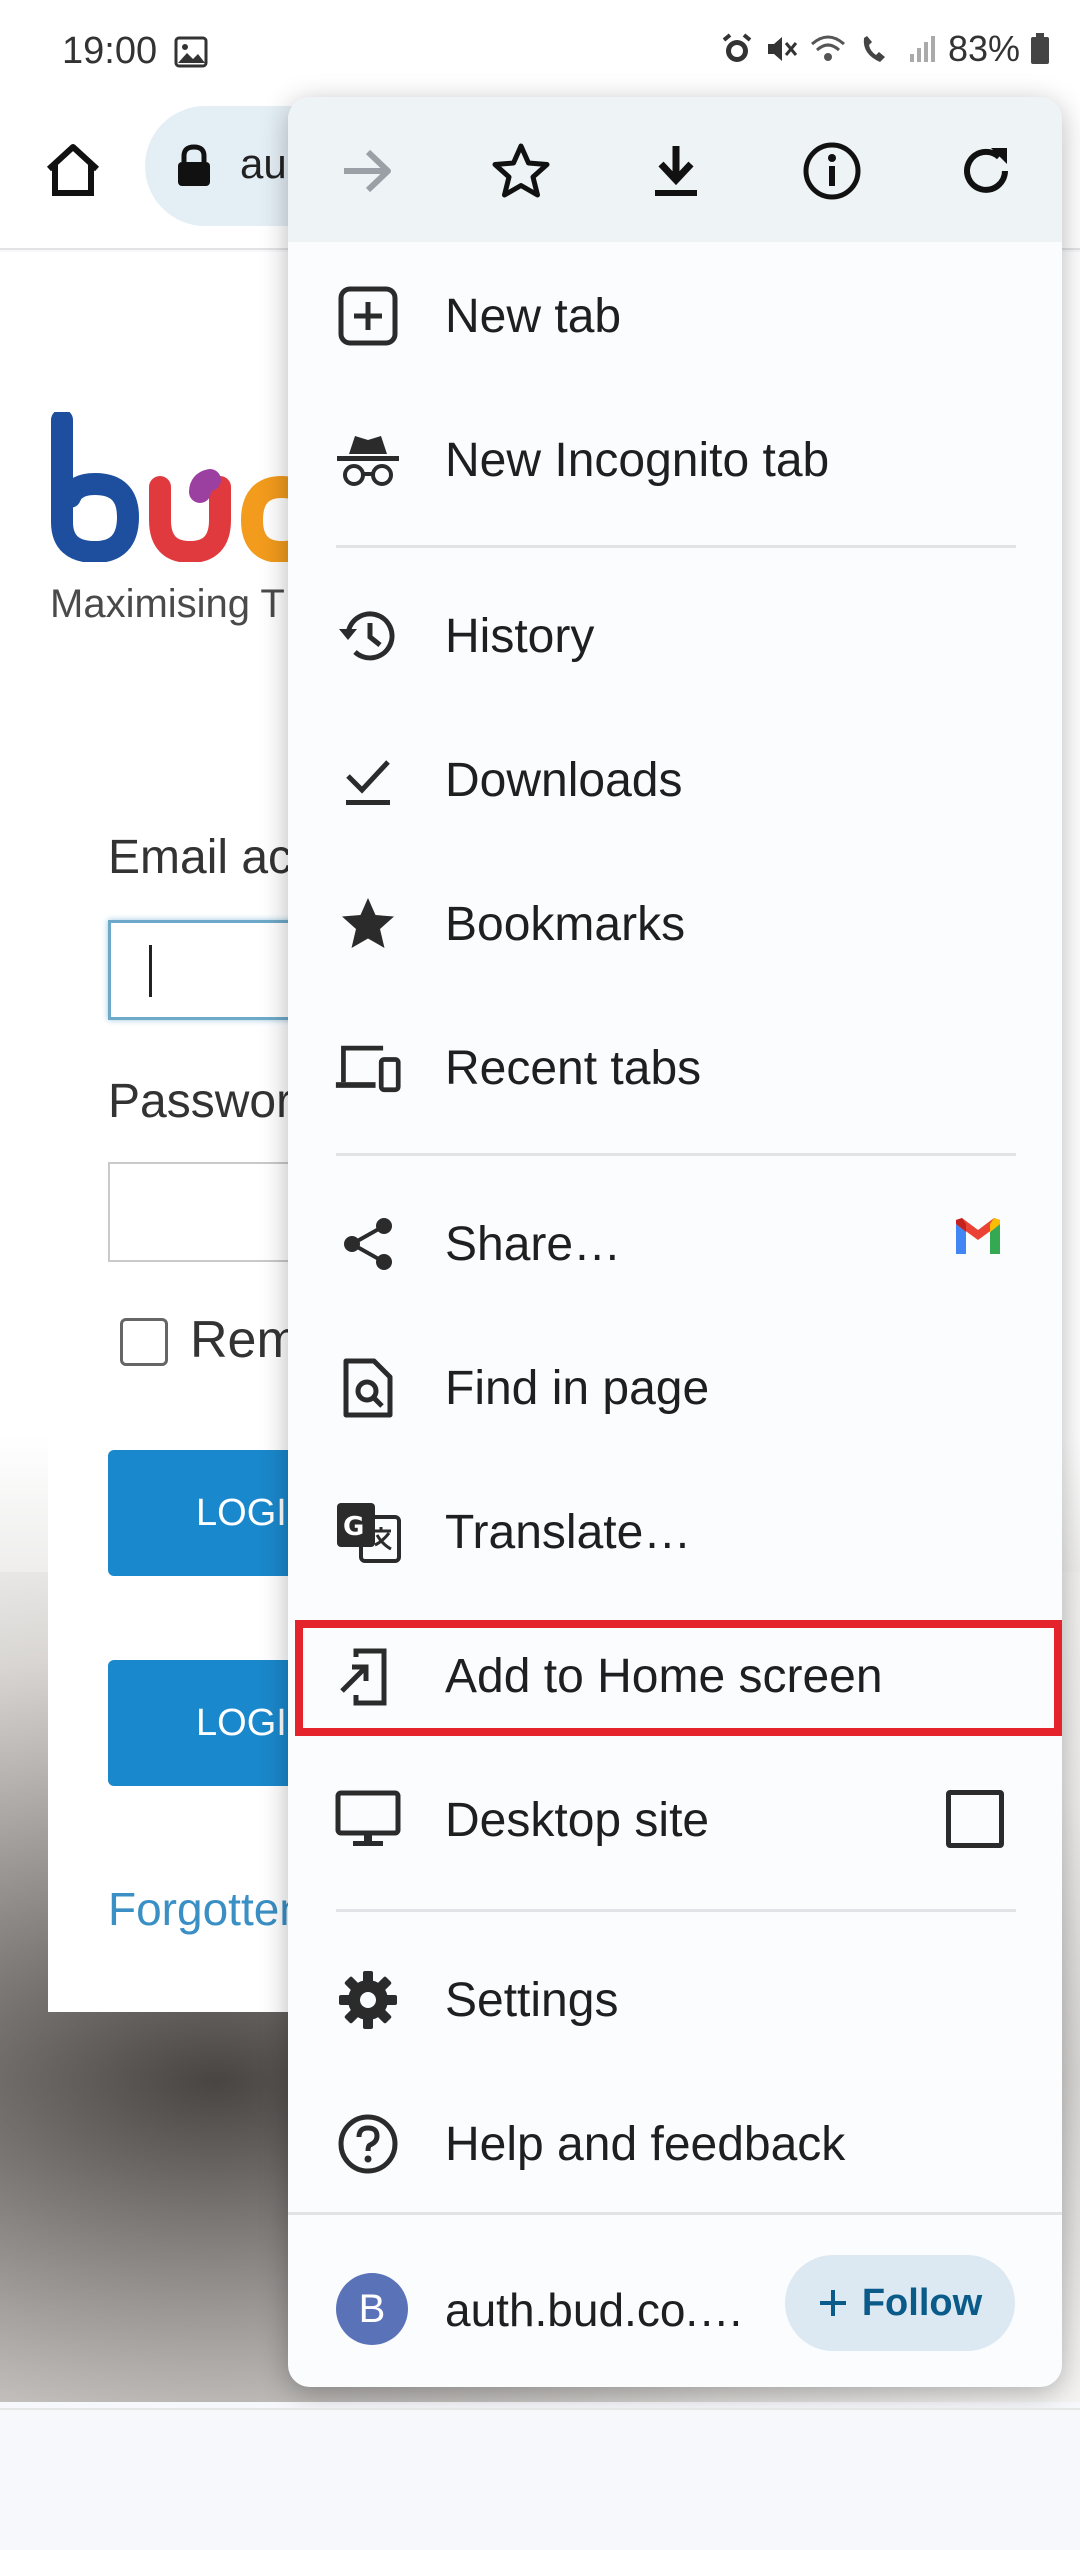 Image resolution: width=1080 pixels, height=2550 pixels. I want to click on help-icon, so click(368, 2144).